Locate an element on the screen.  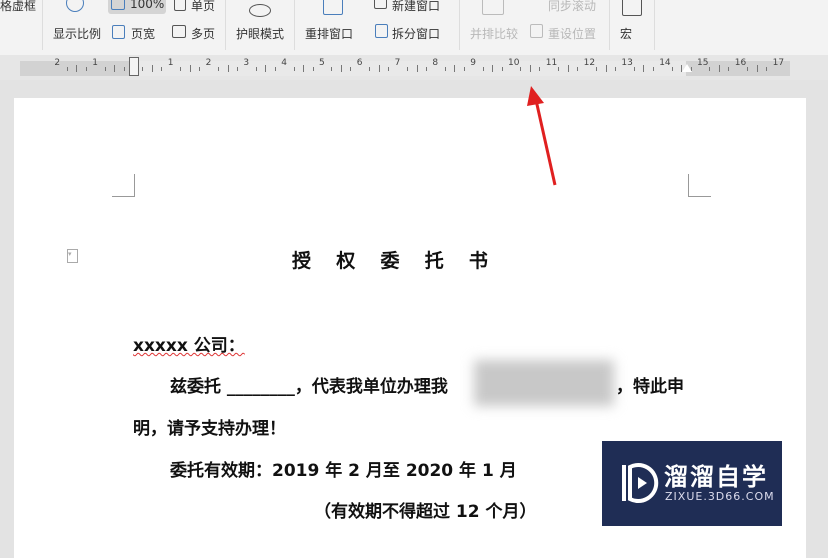
watermark-name: 溜溜自学 is located at coordinates (716, 477).